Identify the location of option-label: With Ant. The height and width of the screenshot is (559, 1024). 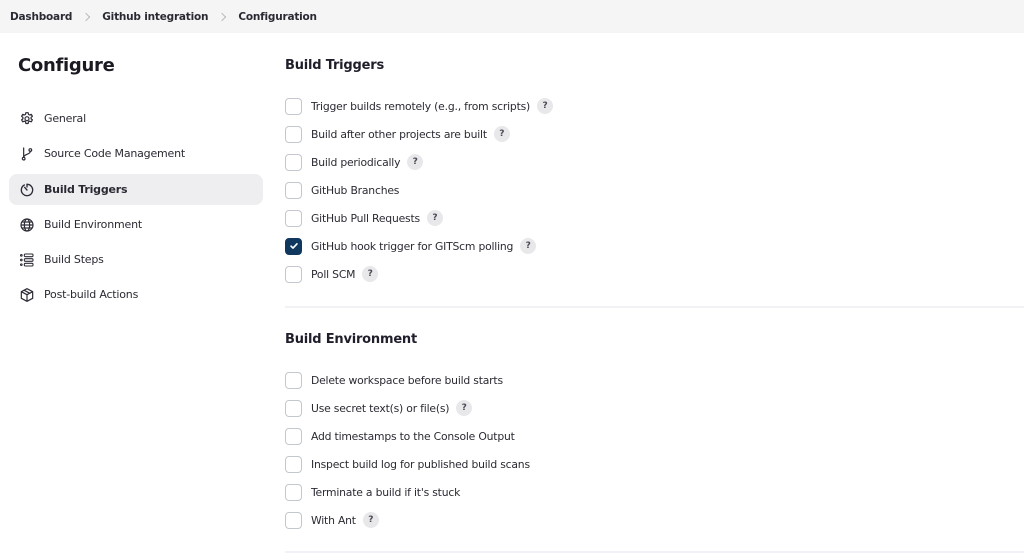
(333, 520).